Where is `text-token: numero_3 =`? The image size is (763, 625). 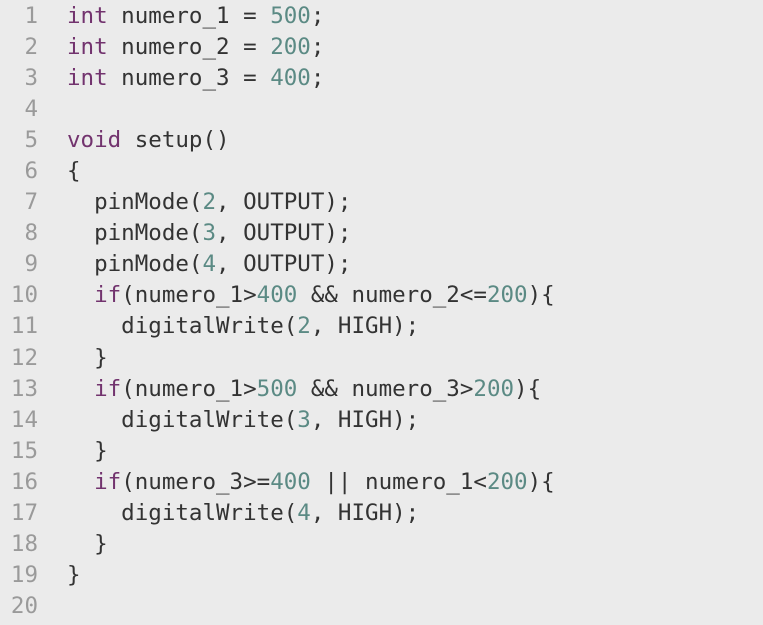
text-token: numero_3 = is located at coordinates (189, 77).